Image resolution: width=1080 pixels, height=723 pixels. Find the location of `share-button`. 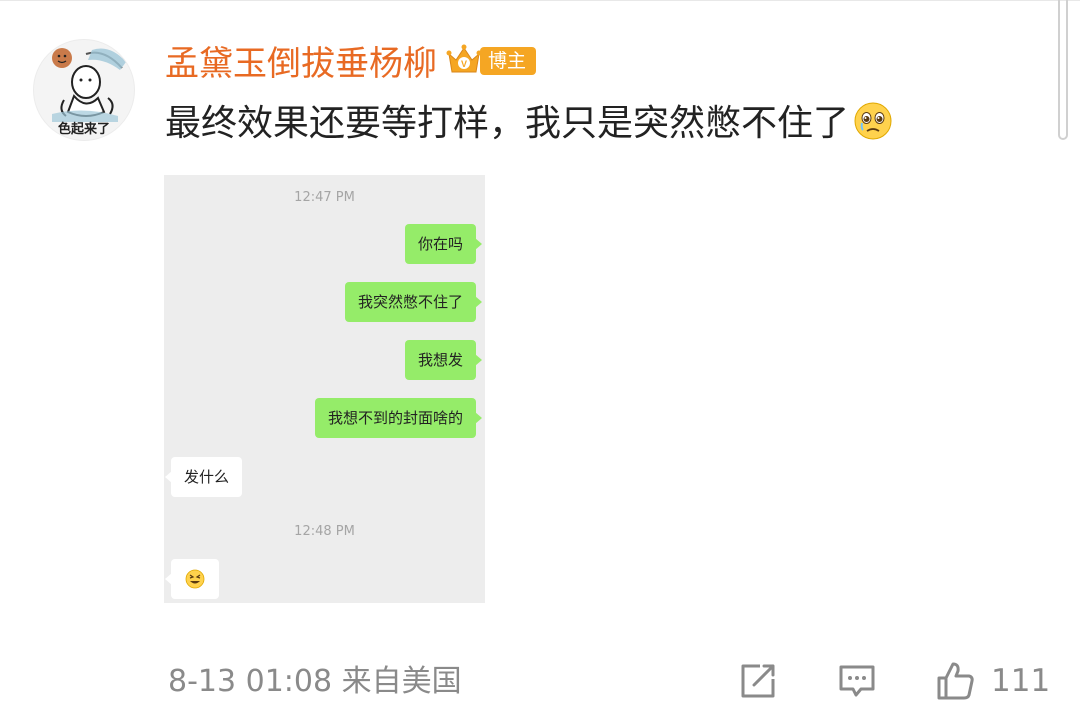

share-button is located at coordinates (758, 681).